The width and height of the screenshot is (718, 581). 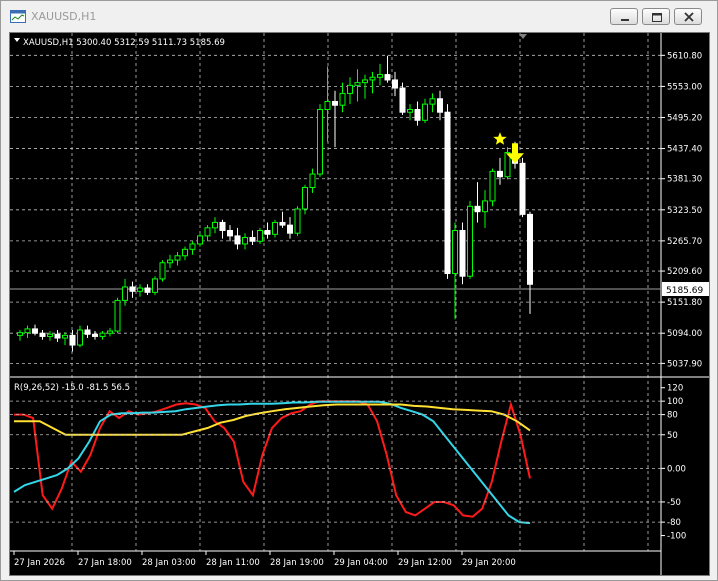 I want to click on time-tick-label: 29 Jan 12:00, so click(x=425, y=563).